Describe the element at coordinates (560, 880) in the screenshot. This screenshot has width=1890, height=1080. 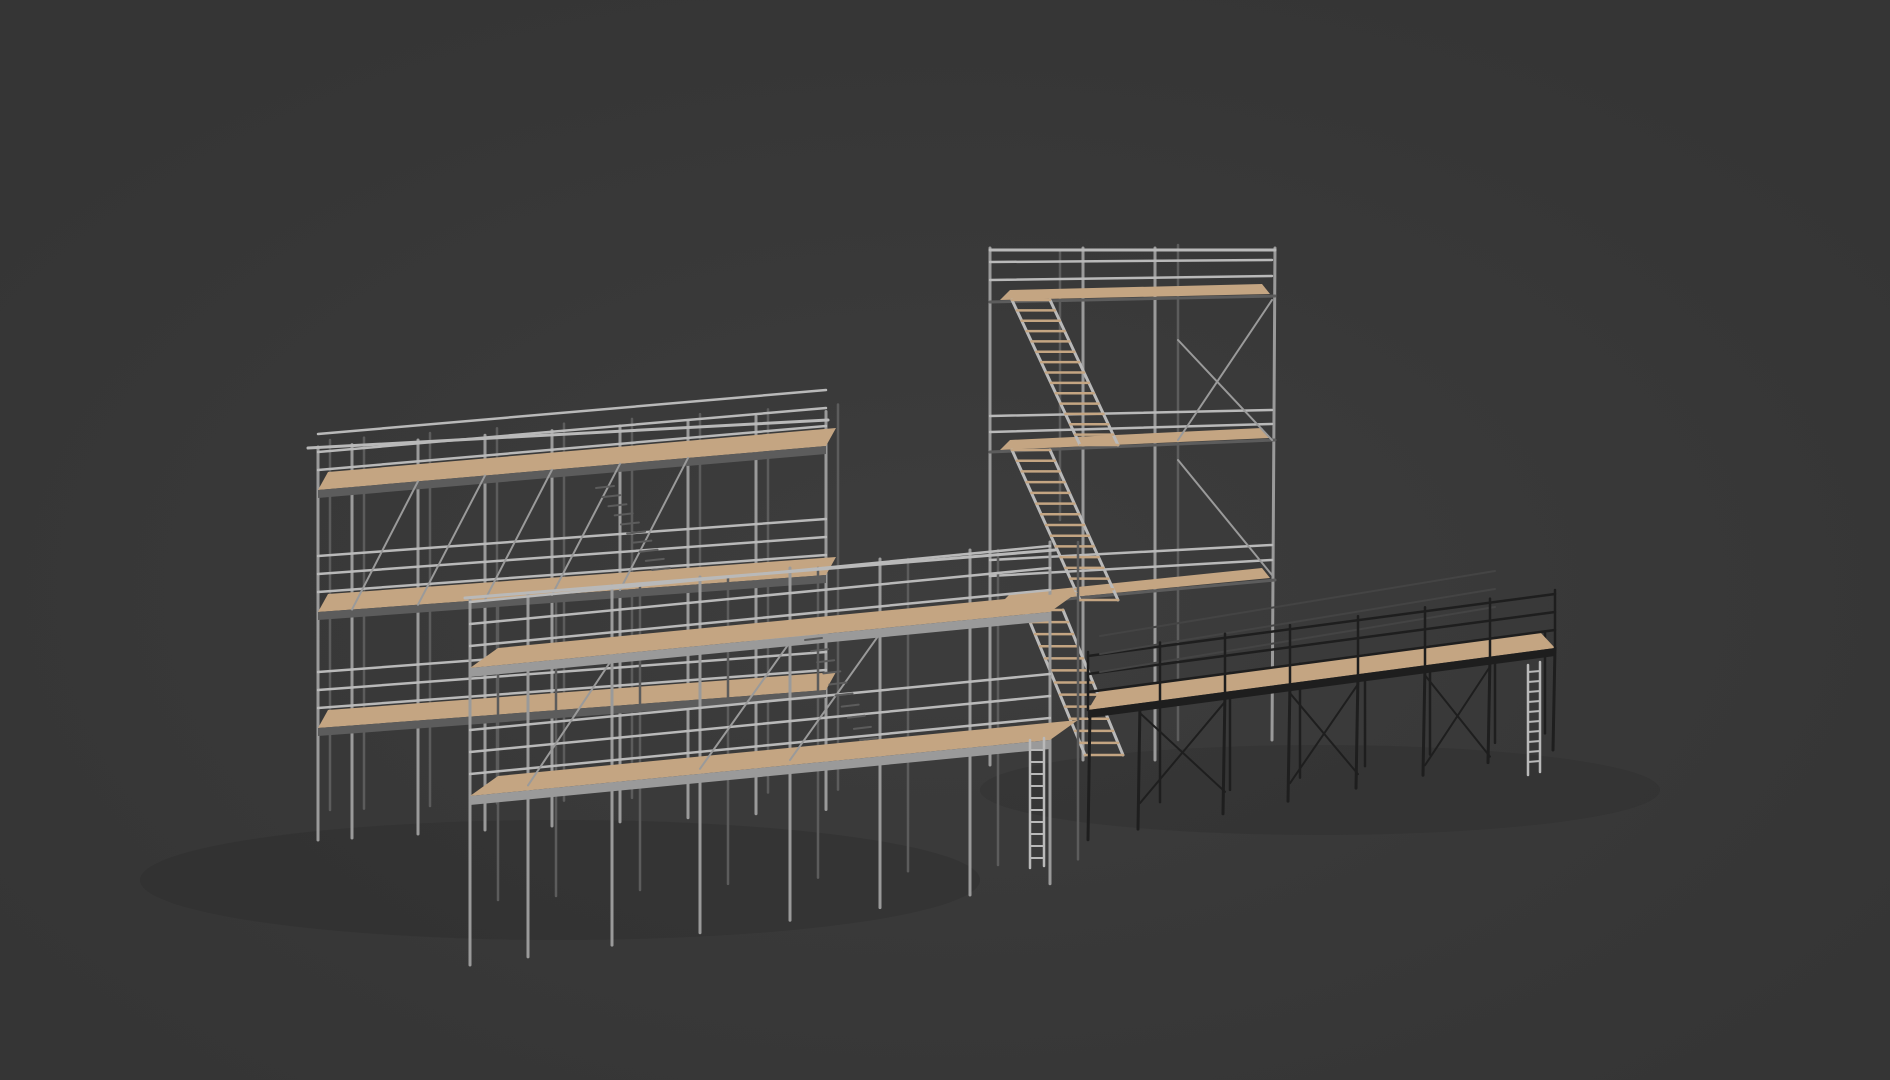
I see `shadow-front` at that location.